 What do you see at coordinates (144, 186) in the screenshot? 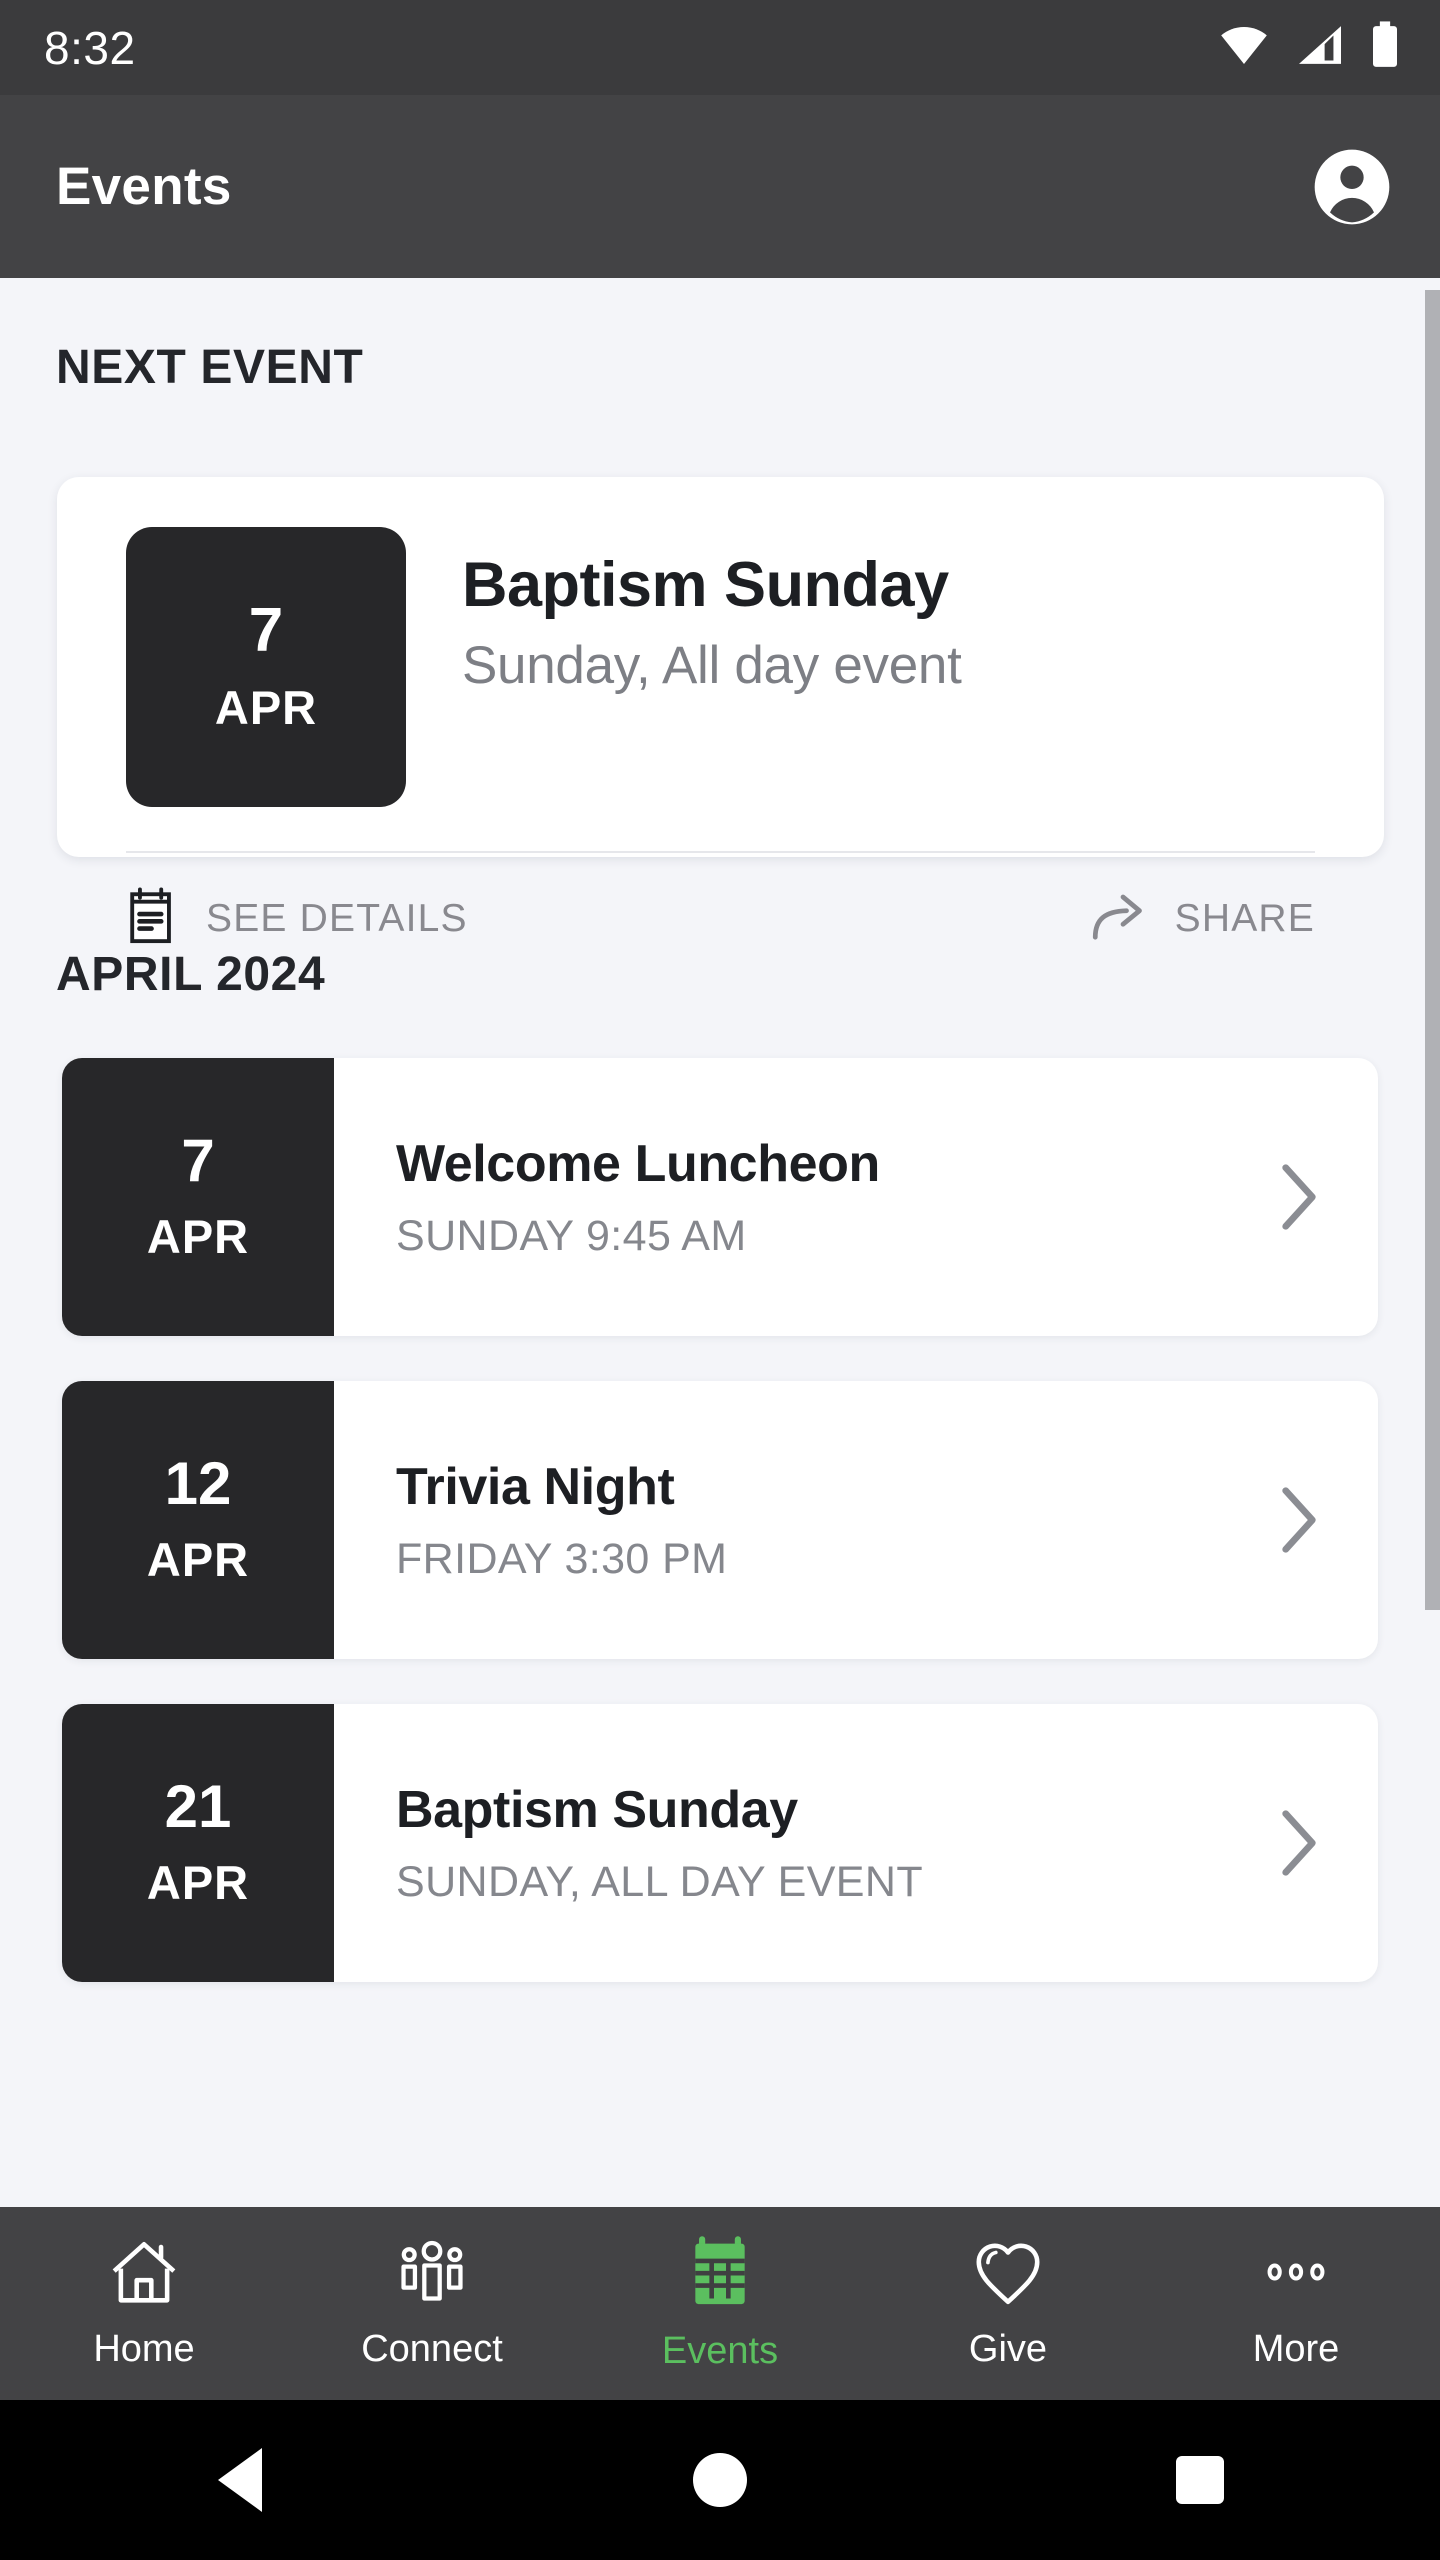
I see `page-title: Events` at bounding box center [144, 186].